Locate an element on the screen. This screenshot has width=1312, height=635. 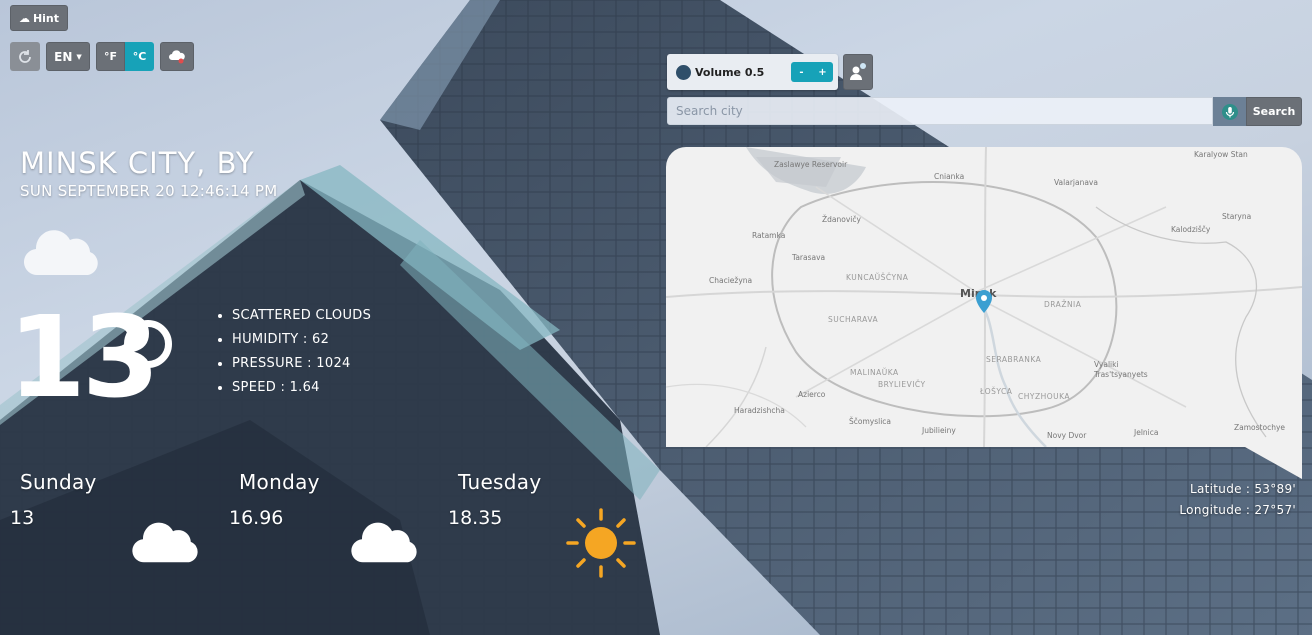
humidity: HUMIDITY : 62 is located at coordinates (312, 340).